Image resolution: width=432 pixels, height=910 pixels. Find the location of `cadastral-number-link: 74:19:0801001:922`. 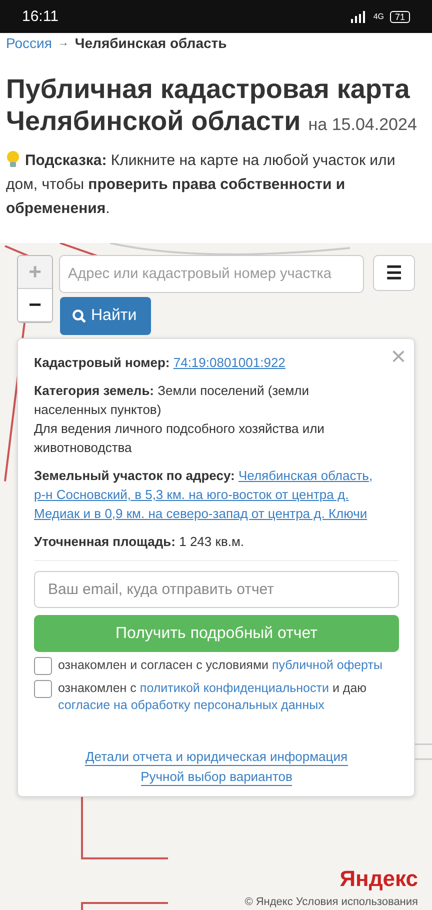

cadastral-number-link: 74:19:0801001:922 is located at coordinates (229, 362).